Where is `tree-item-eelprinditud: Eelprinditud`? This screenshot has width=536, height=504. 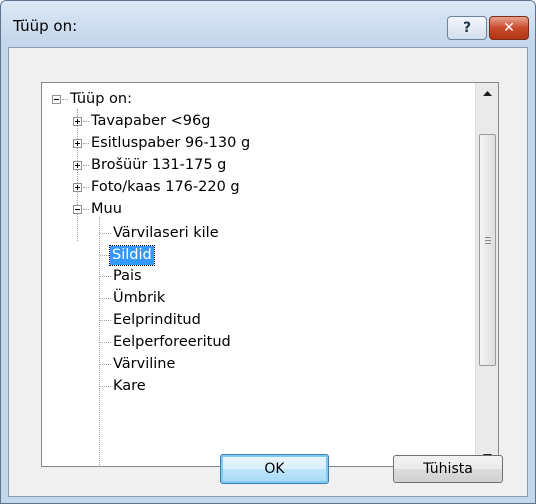
tree-item-eelprinditud: Eelprinditud is located at coordinates (157, 320).